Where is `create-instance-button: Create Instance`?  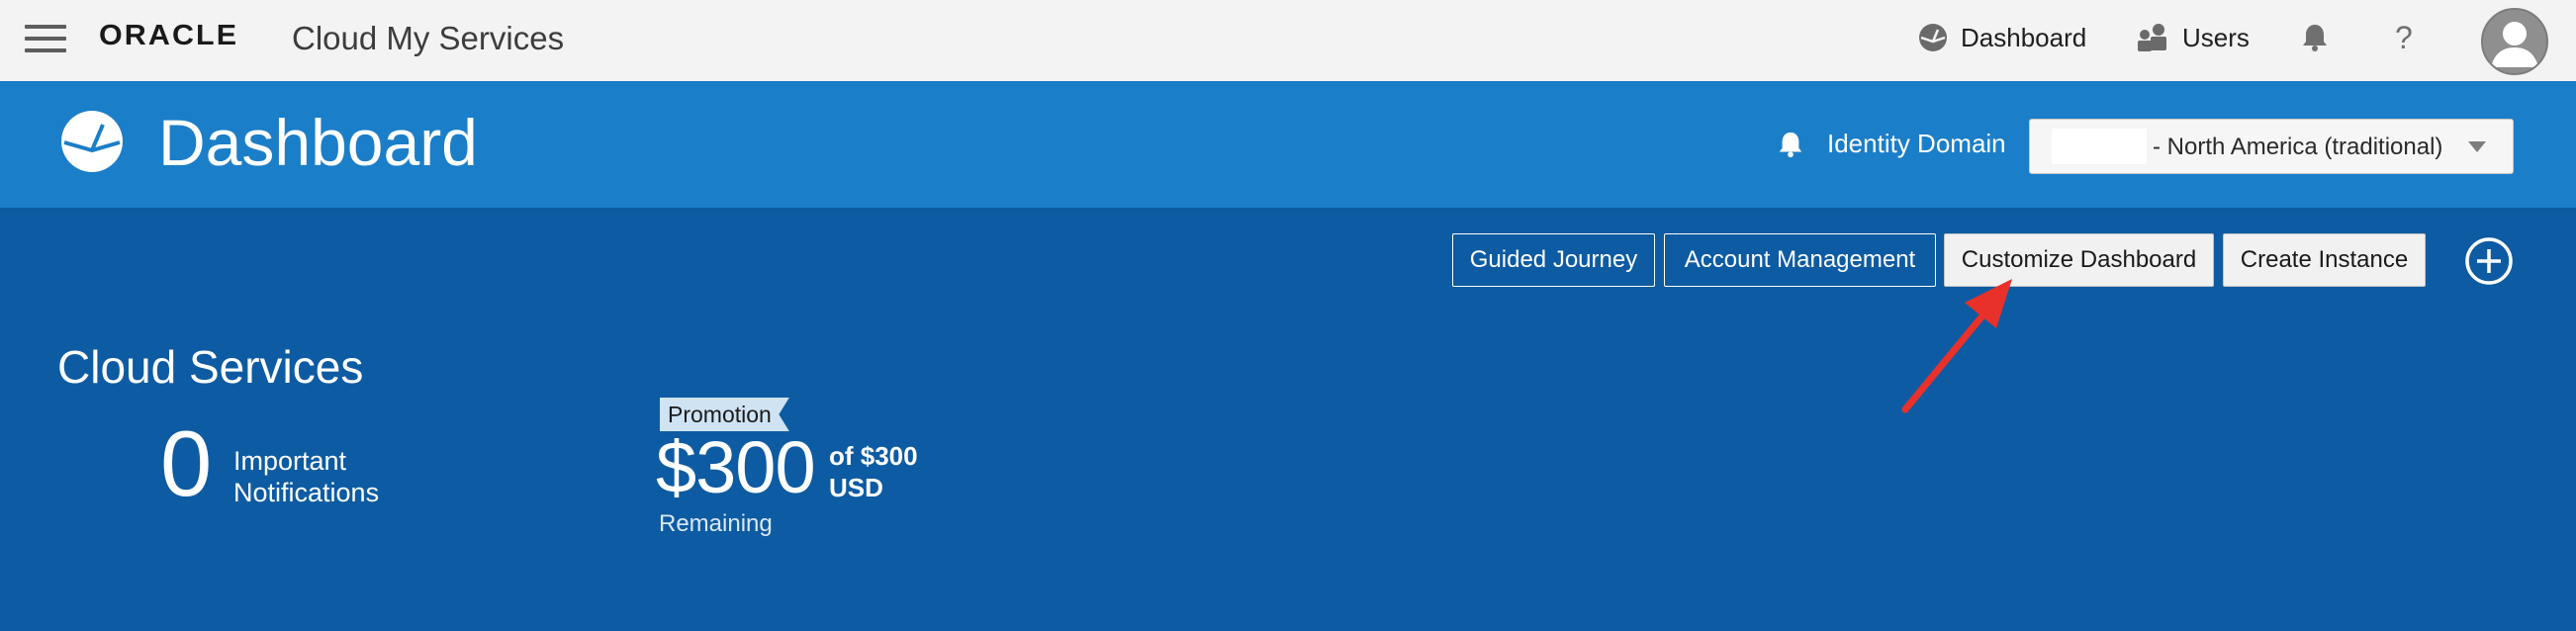 create-instance-button: Create Instance is located at coordinates (2324, 260).